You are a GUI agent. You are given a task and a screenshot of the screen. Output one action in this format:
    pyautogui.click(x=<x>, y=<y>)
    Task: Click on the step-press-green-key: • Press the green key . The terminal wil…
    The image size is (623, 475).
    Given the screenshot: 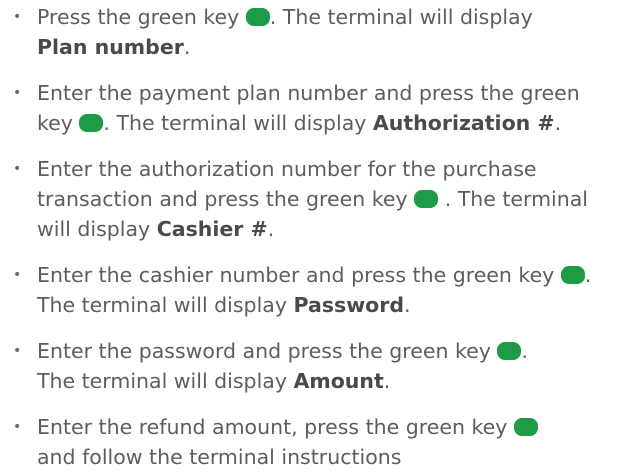 What is the action you would take?
    pyautogui.click(x=311, y=32)
    